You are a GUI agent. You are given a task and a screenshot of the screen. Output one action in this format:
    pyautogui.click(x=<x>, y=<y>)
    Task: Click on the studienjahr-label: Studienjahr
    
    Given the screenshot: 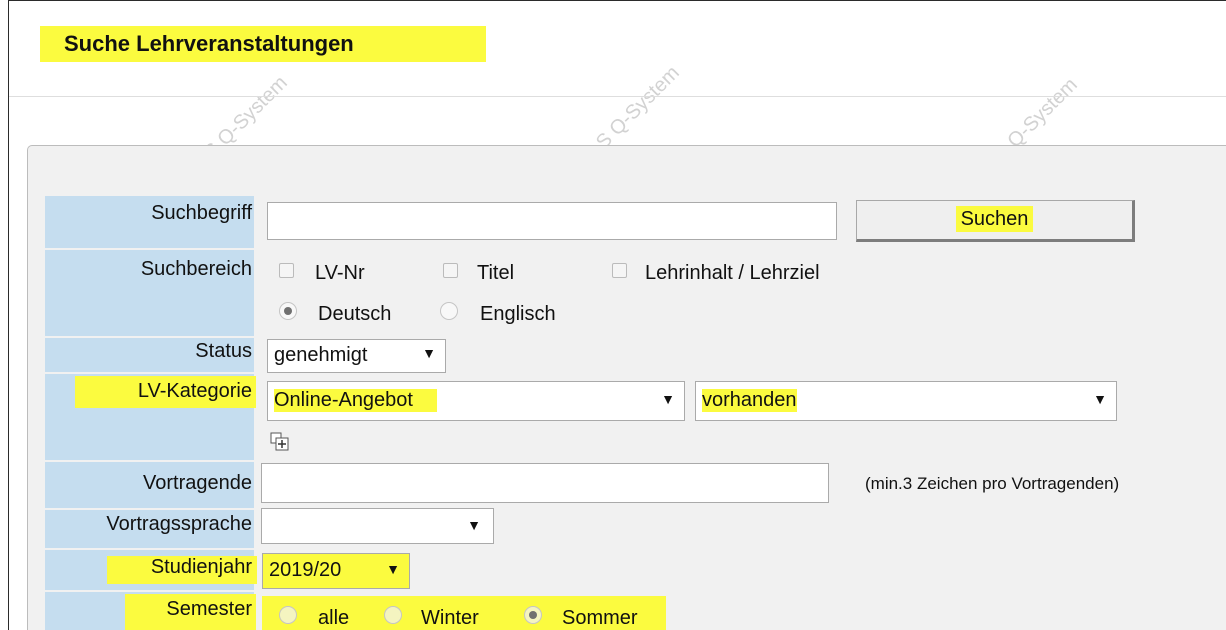 What is the action you would take?
    pyautogui.click(x=151, y=570)
    